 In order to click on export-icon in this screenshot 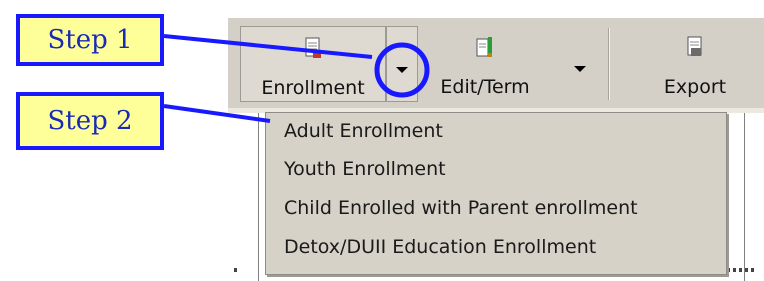, I will do `click(694, 46)`.